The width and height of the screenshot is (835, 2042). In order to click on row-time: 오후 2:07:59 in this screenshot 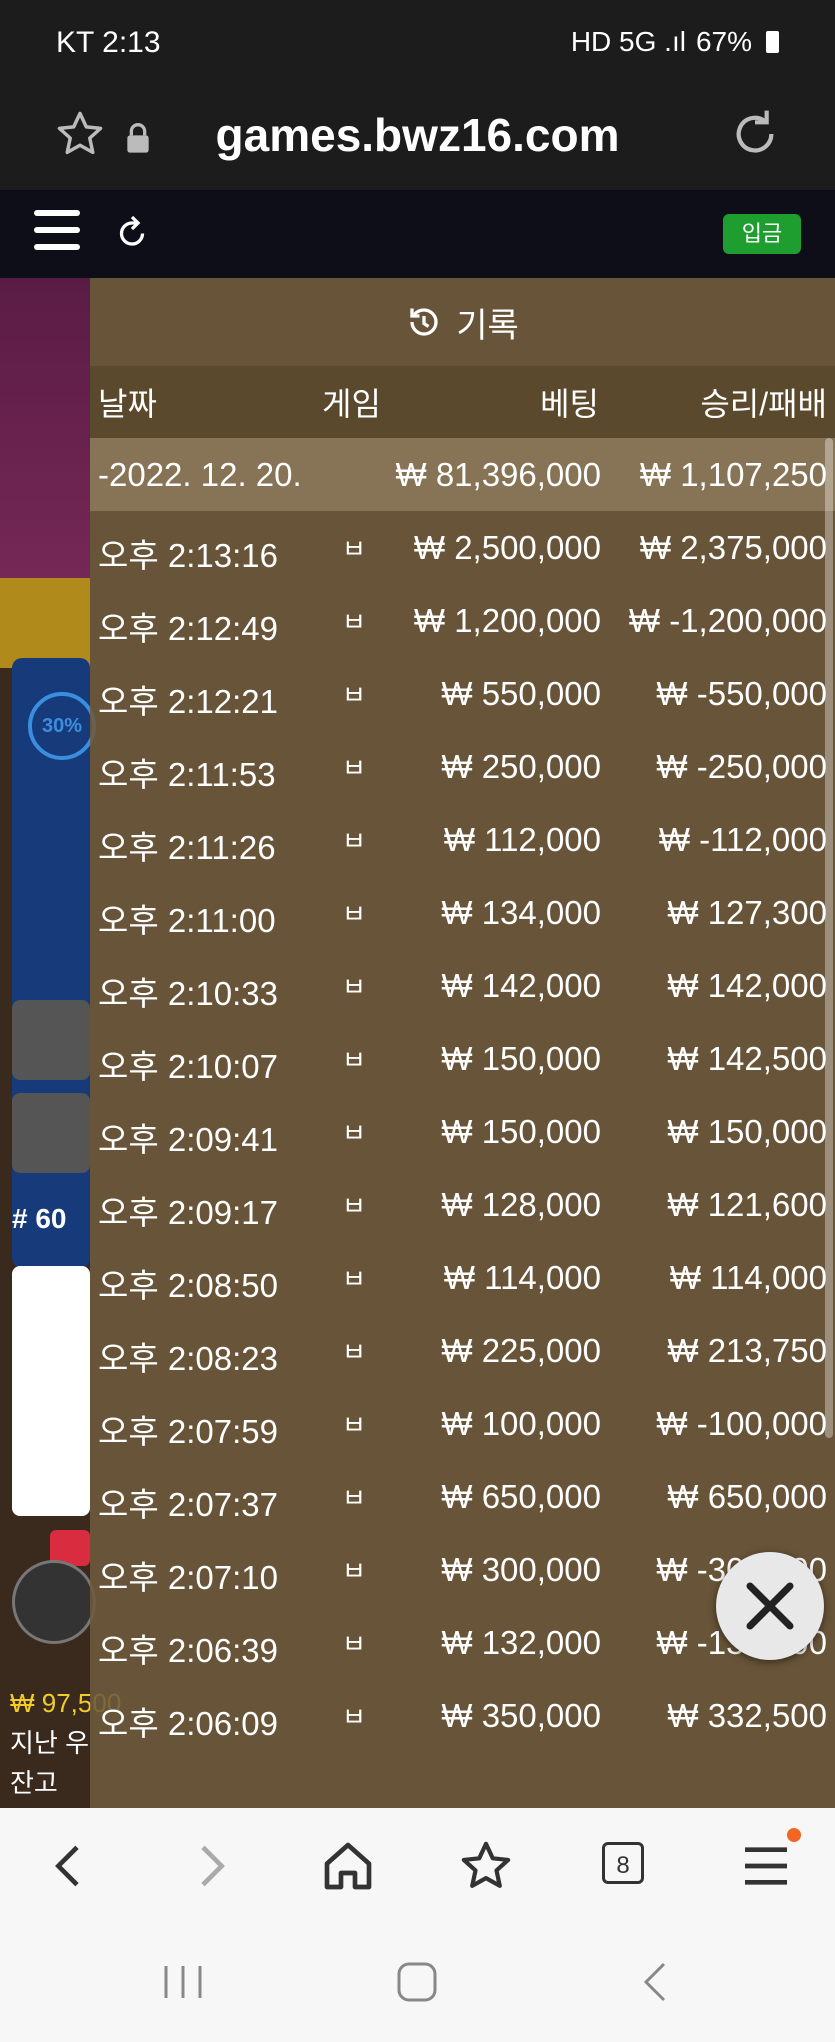, I will do `click(188, 1431)`.